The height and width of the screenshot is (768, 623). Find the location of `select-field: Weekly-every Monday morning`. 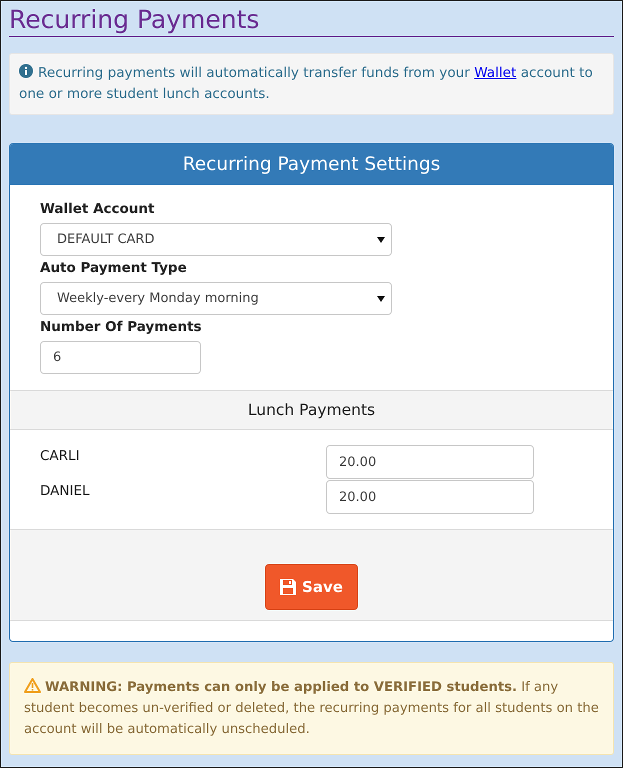

select-field: Weekly-every Monday morning is located at coordinates (216, 298).